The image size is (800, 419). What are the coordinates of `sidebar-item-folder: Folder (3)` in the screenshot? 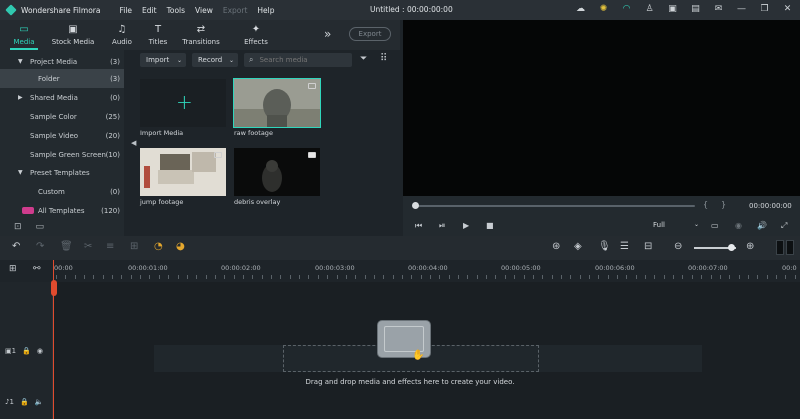 It's located at (62, 78).